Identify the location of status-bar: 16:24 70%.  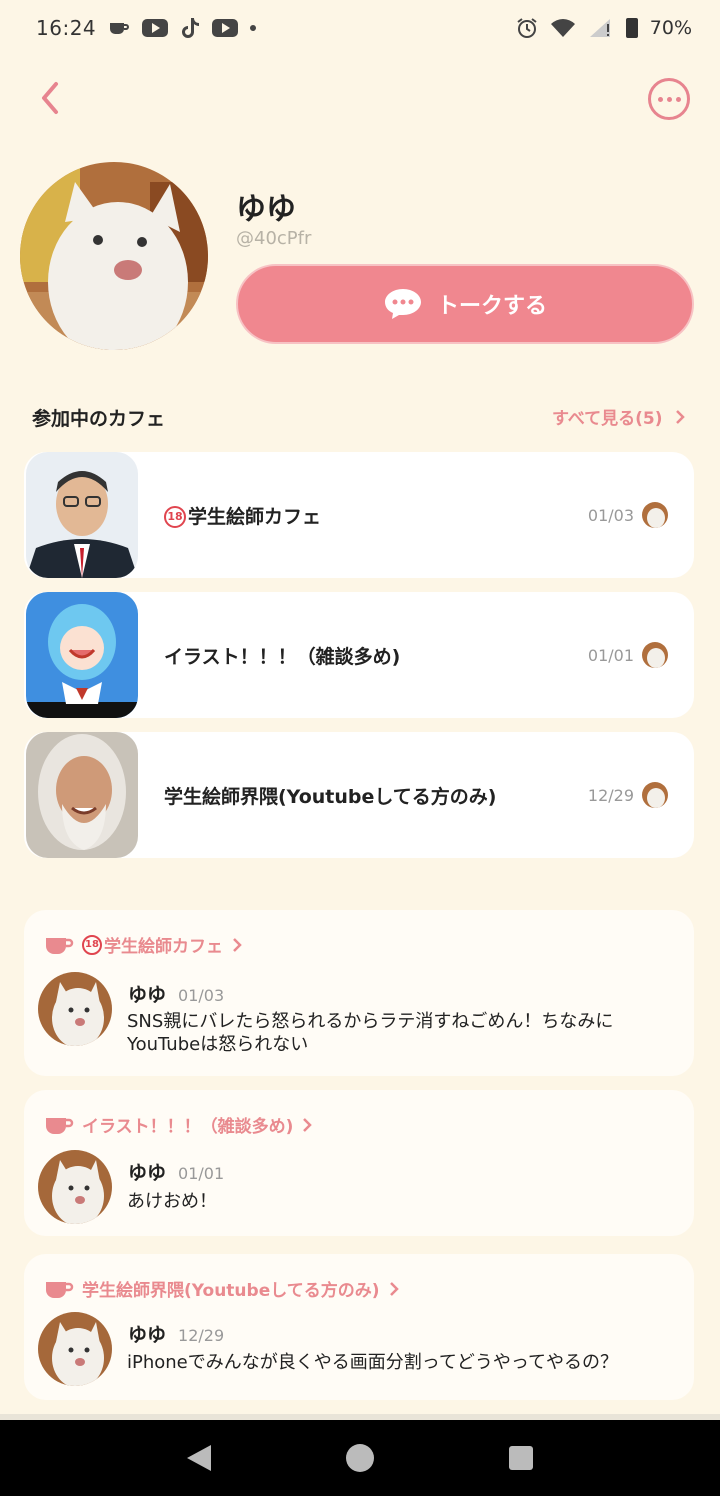
(360, 28).